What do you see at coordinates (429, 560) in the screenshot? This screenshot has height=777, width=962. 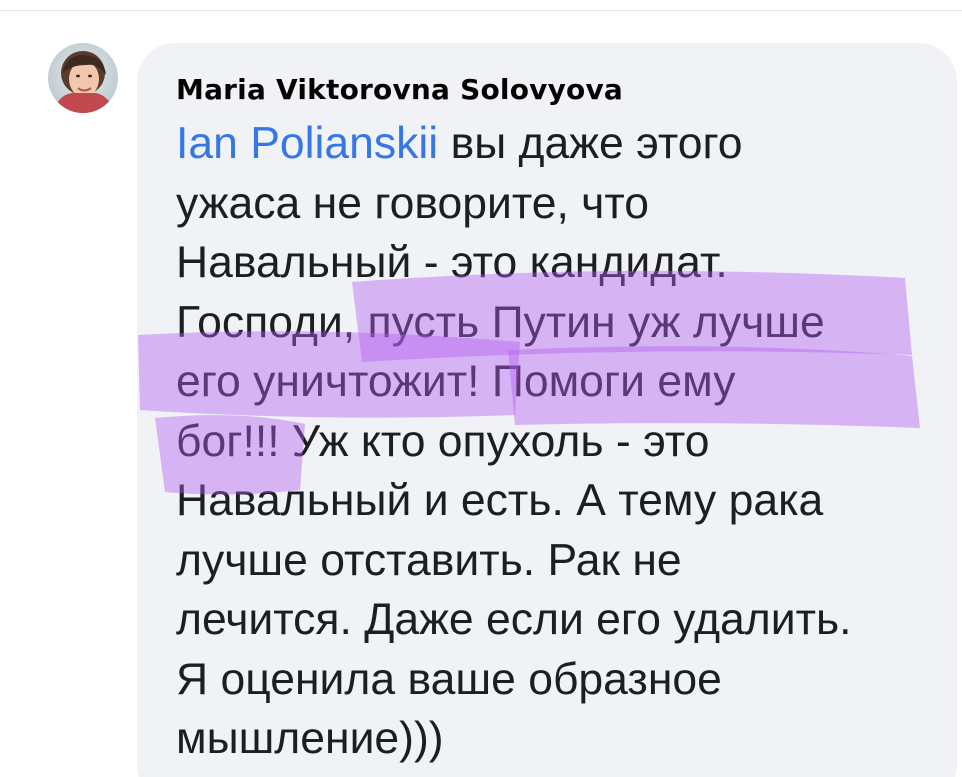 I see `comment-line-8: лучше отставить. Рак не` at bounding box center [429, 560].